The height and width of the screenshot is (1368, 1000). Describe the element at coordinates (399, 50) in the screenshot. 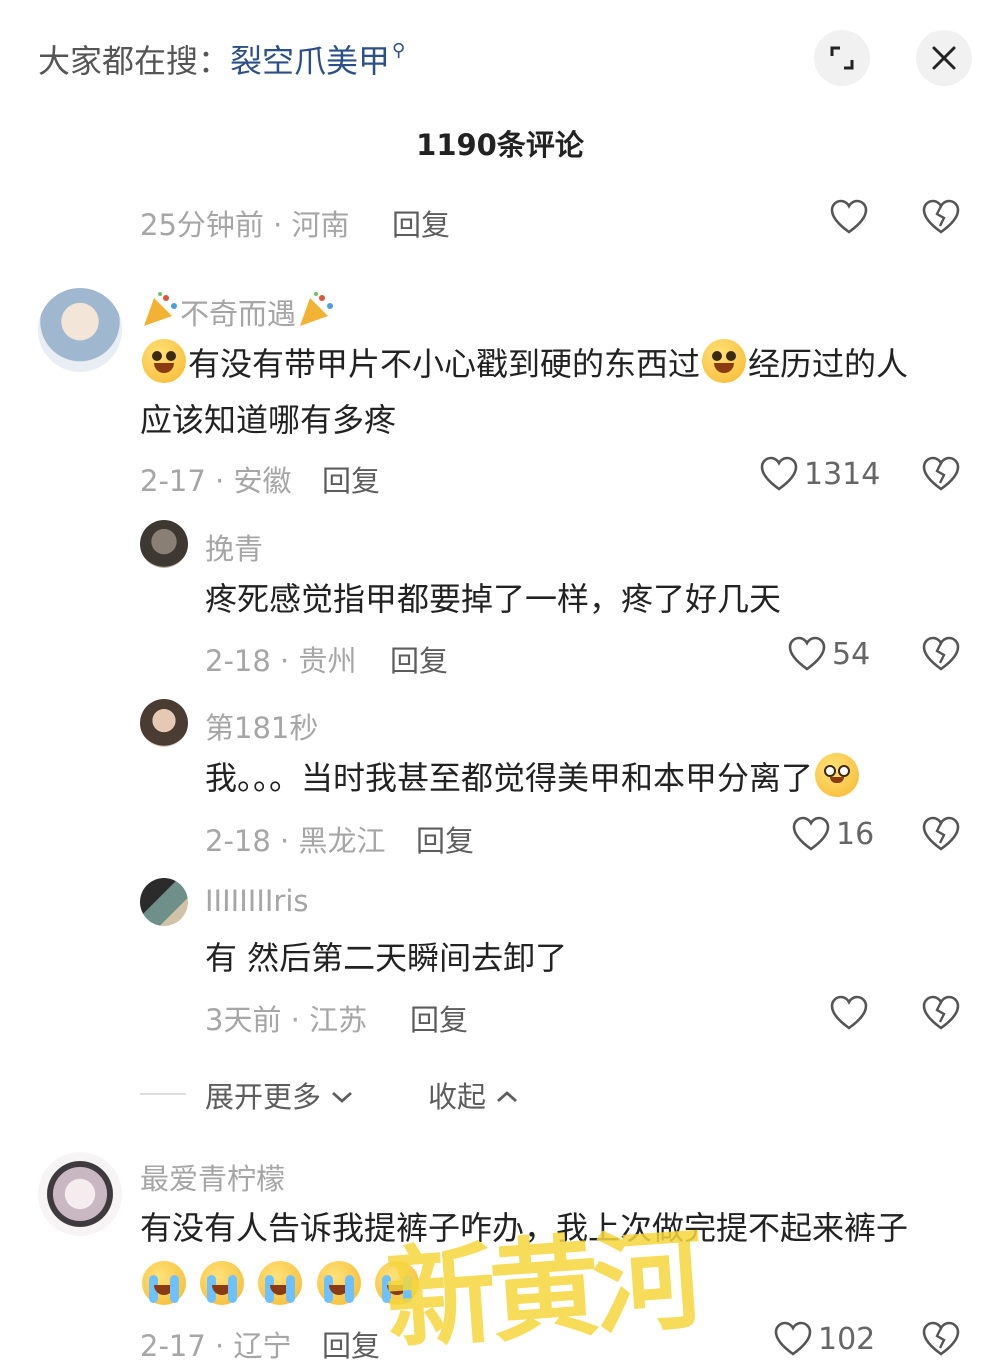

I see `search-icon: ⚲` at that location.